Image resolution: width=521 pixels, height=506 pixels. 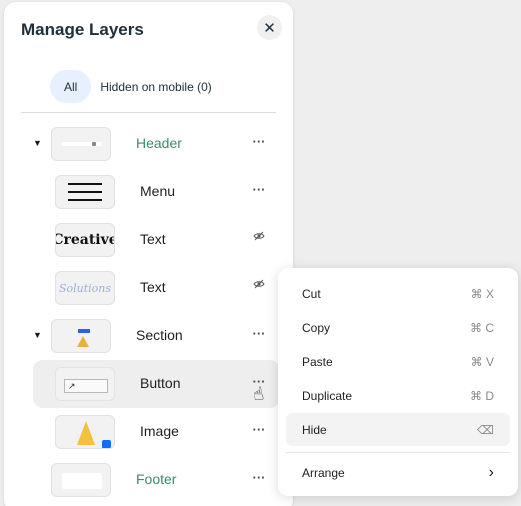 What do you see at coordinates (155, 86) in the screenshot?
I see `tab-hidden-on-mobile: Hidden on mobile (0)` at bounding box center [155, 86].